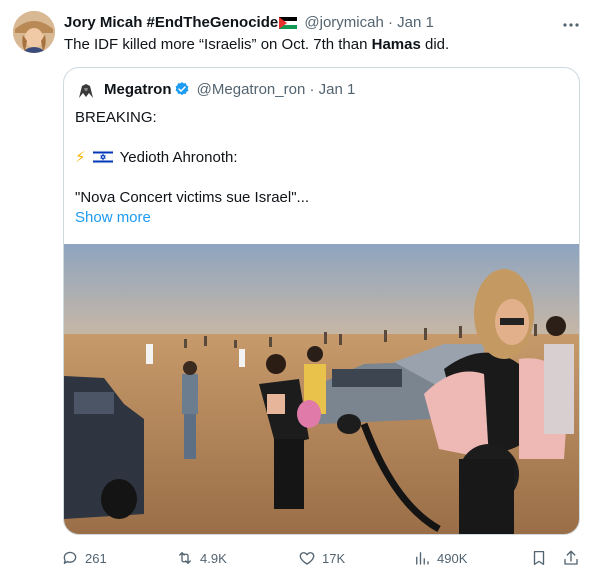 This screenshot has width=592, height=576. What do you see at coordinates (422, 558) in the screenshot?
I see `views-icon` at bounding box center [422, 558].